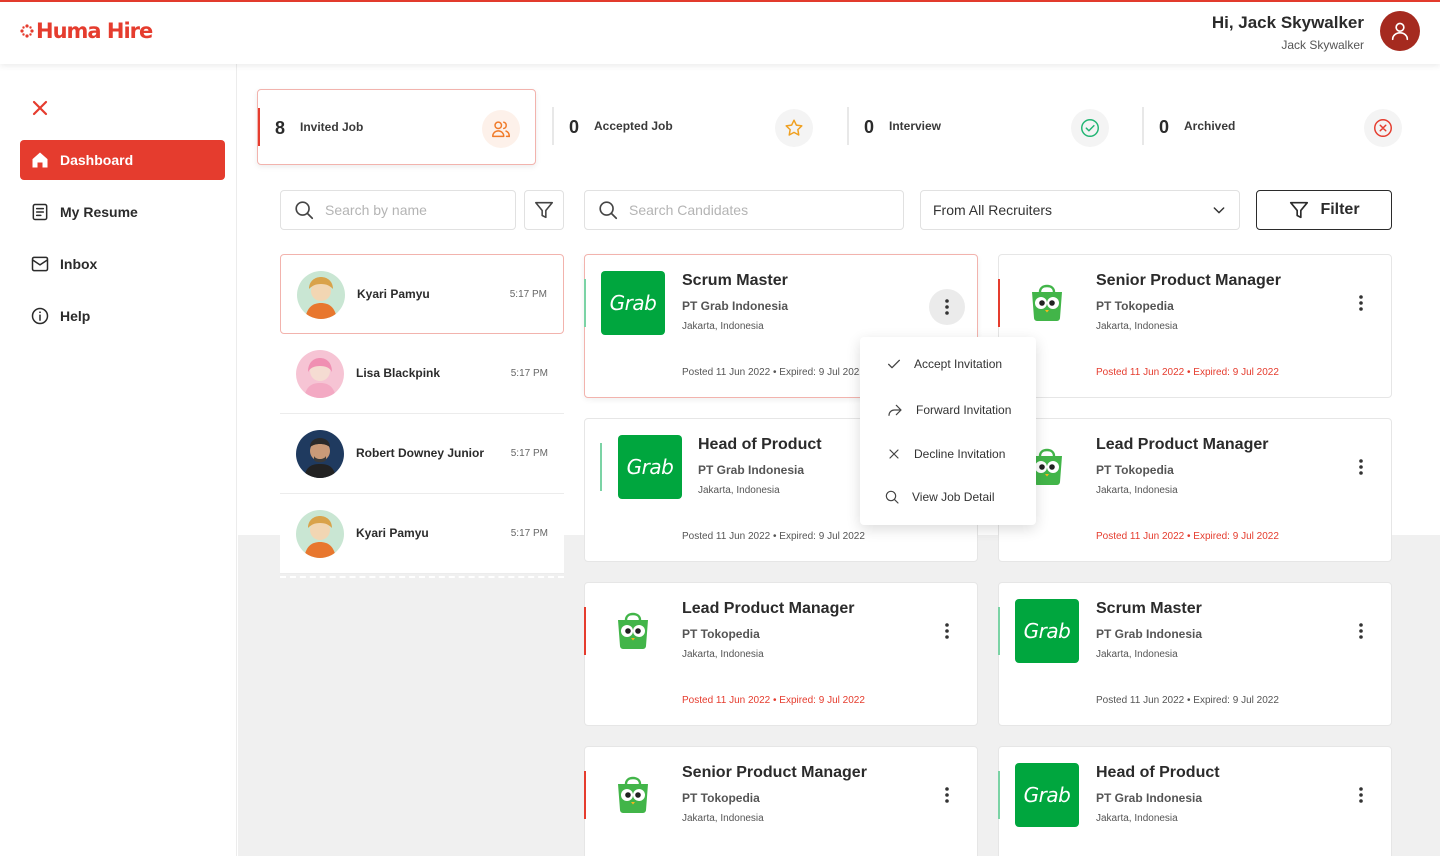 The image size is (1440, 856). What do you see at coordinates (993, 210) in the screenshot?
I see `recruiter-select-value: From All Recruiters` at bounding box center [993, 210].